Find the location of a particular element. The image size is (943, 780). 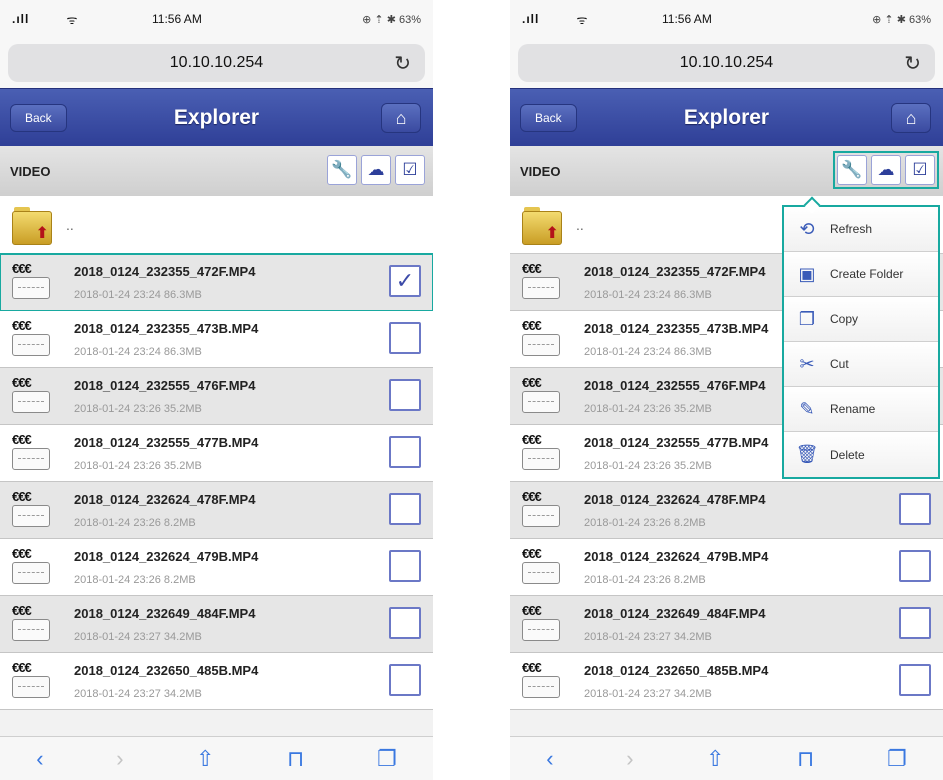

status-icons: ⊕ ⇡ ✱ 63% is located at coordinates (901, 19).